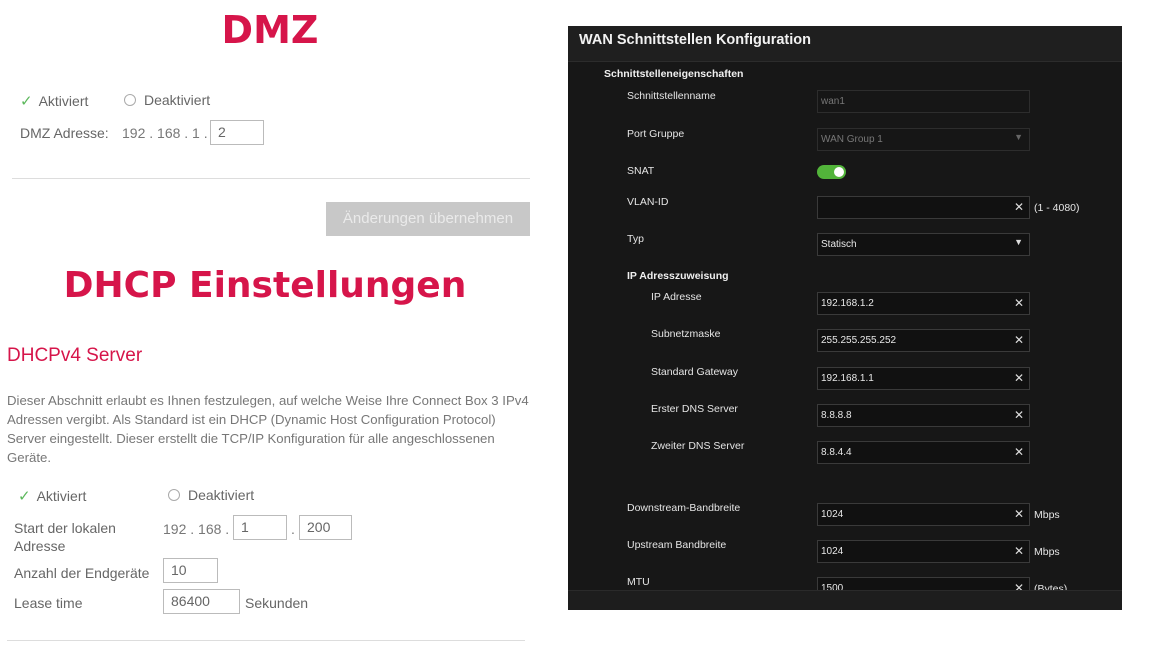 The height and width of the screenshot is (657, 1153). I want to click on vlan-id-input: ✕, so click(923, 207).